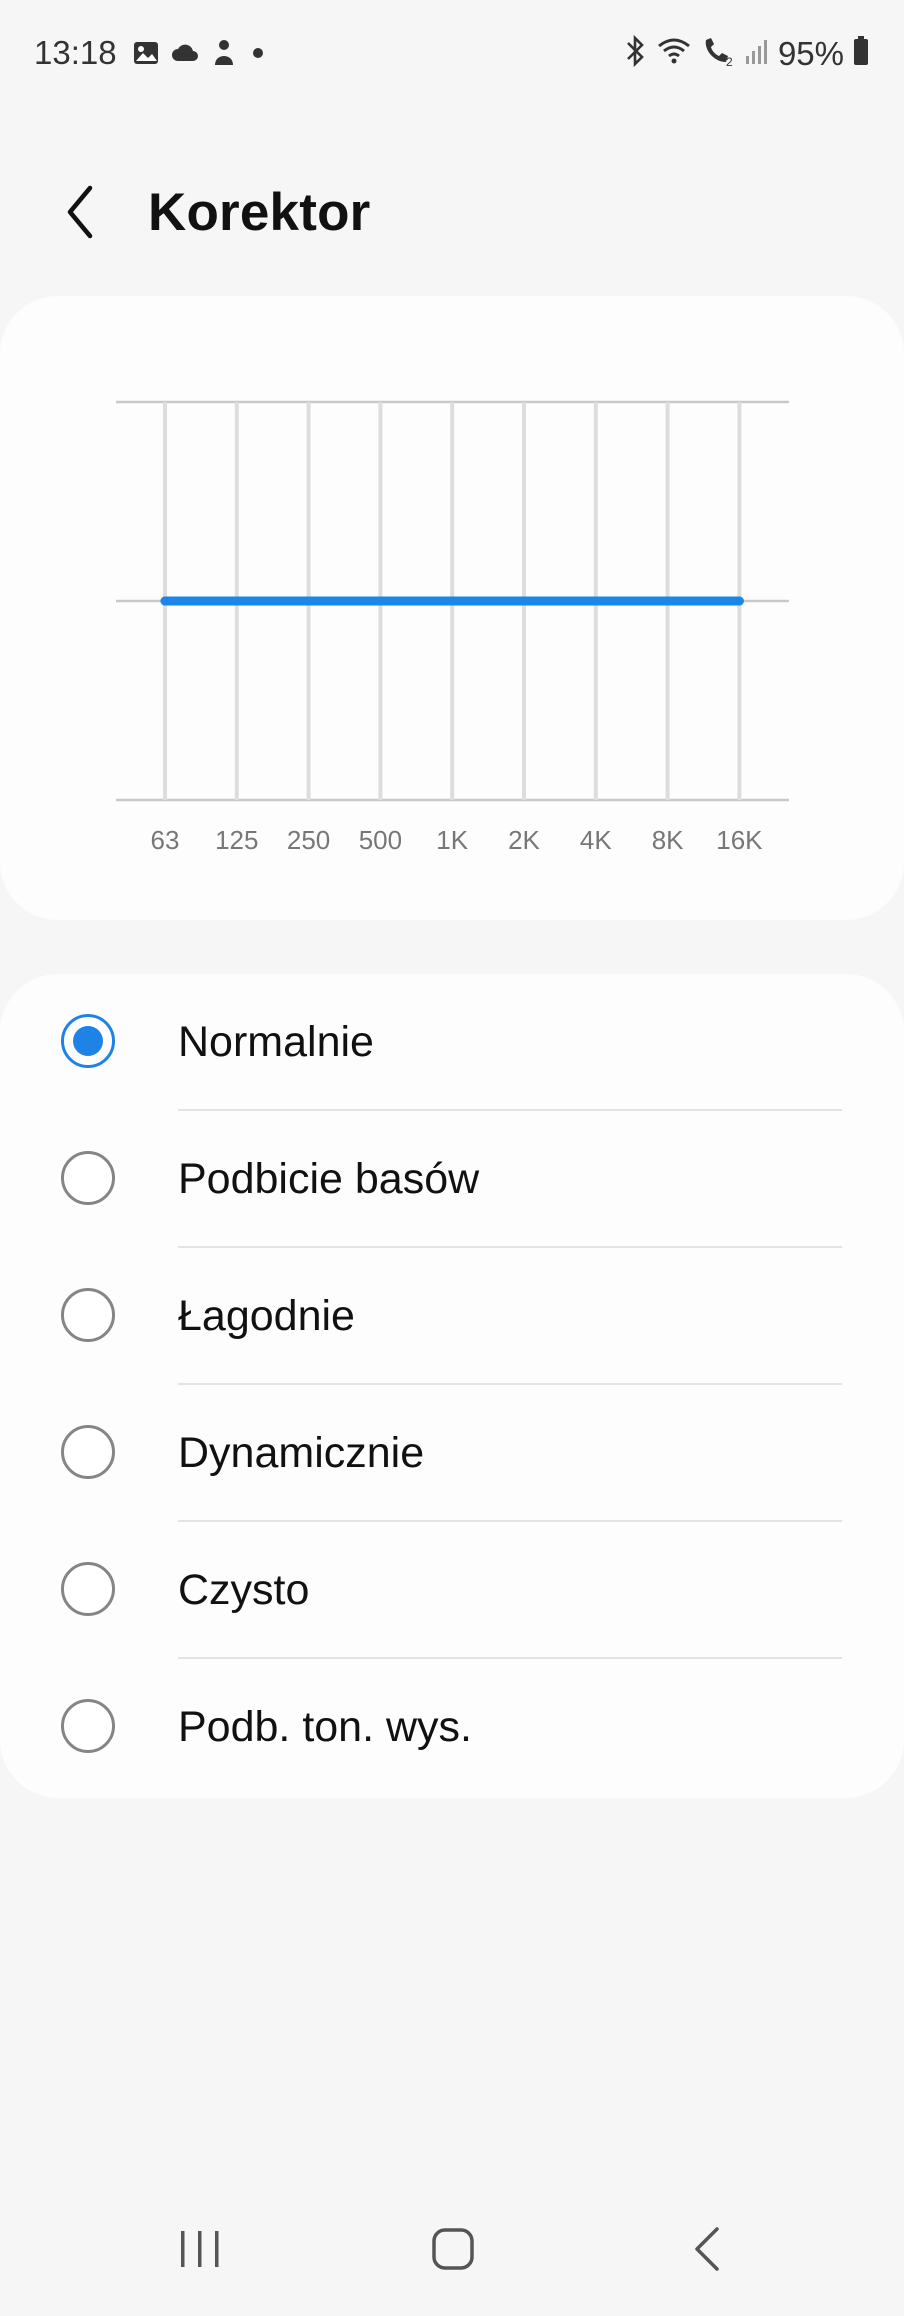  What do you see at coordinates (146, 53) in the screenshot?
I see `gallery-icon` at bounding box center [146, 53].